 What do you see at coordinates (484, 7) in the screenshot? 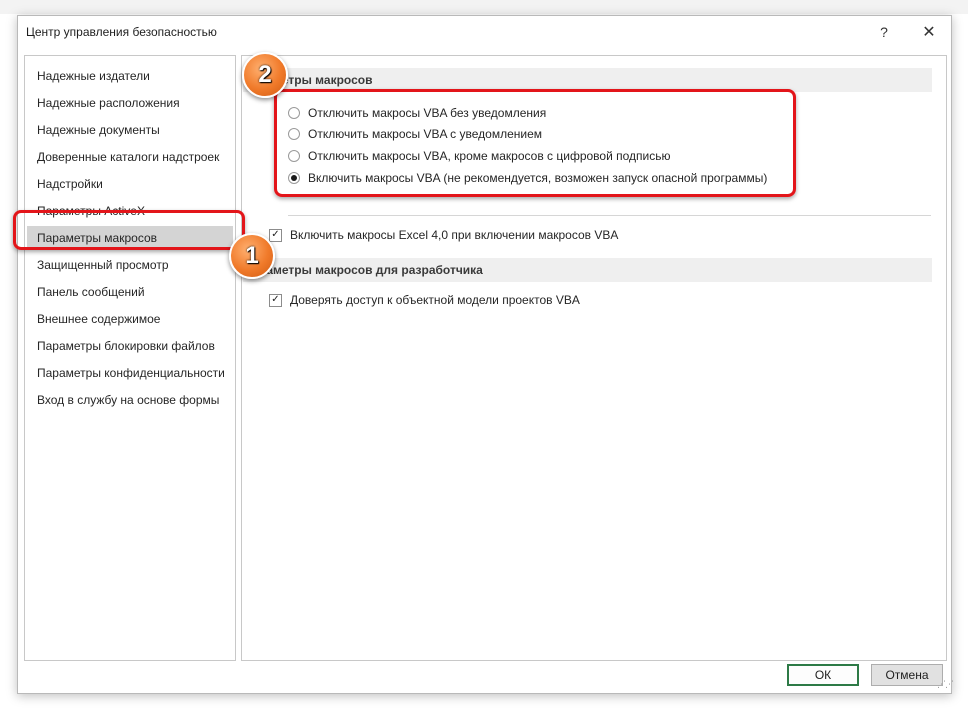
I see `background-window-strip` at bounding box center [484, 7].